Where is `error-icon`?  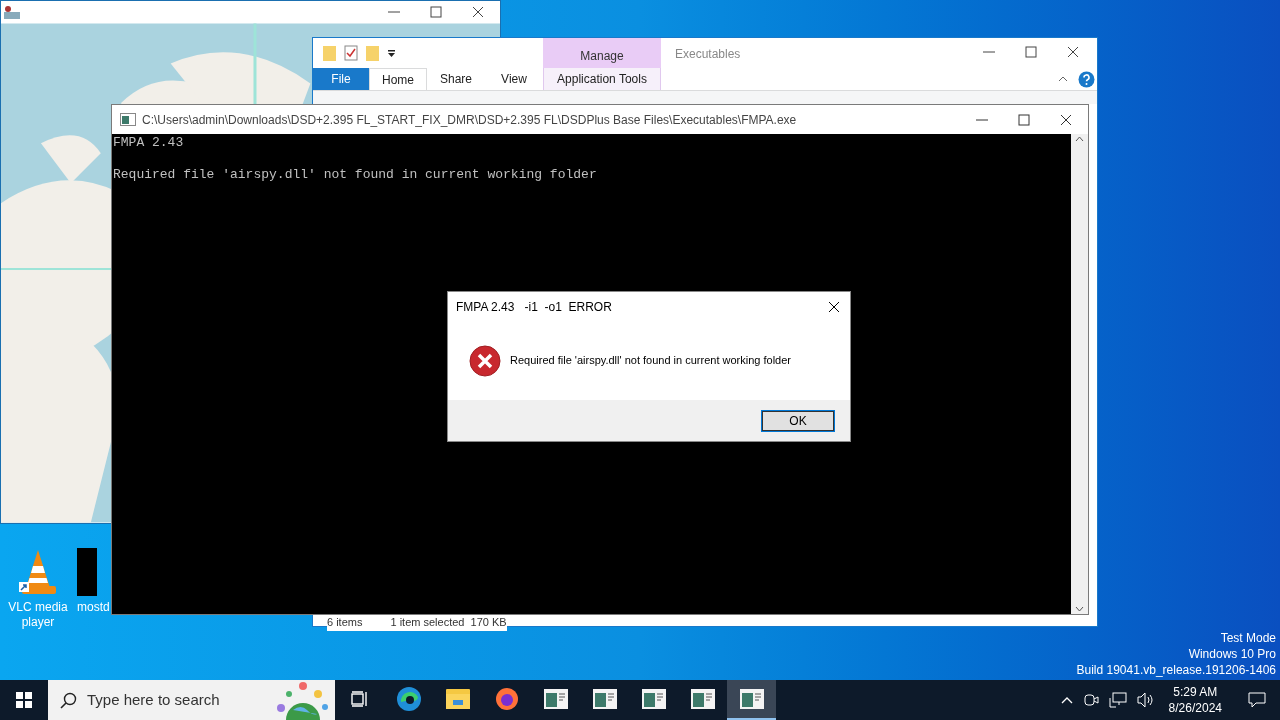 error-icon is located at coordinates (485, 360).